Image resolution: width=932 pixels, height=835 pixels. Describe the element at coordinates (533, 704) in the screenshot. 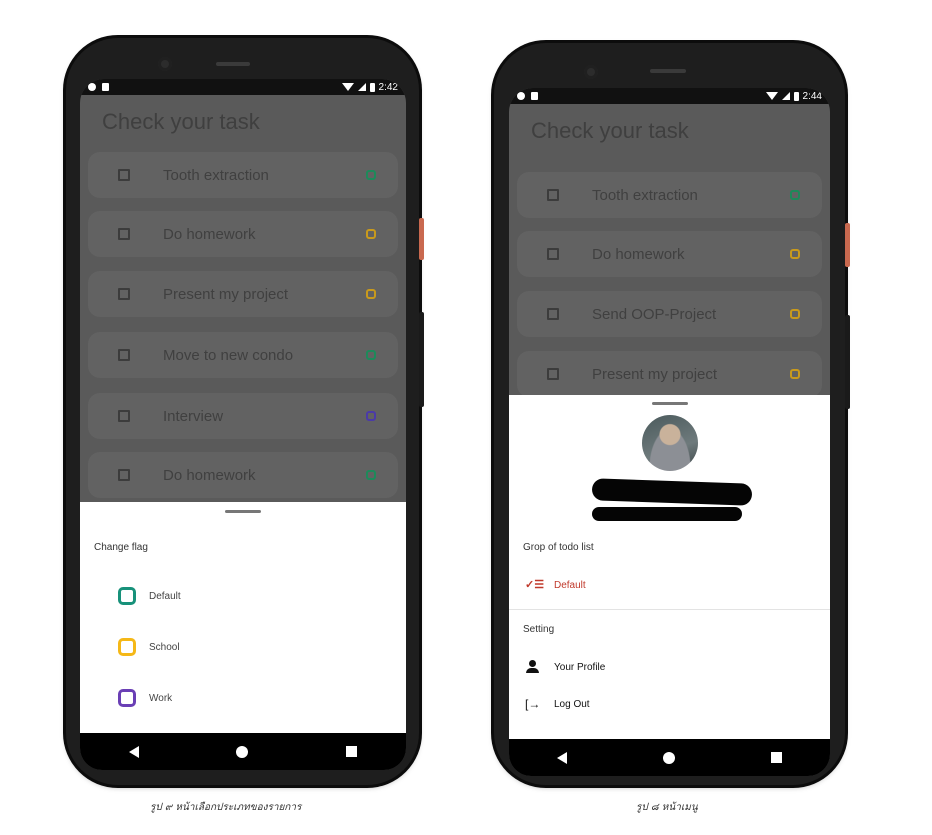

I see `logout-icon: [→` at that location.